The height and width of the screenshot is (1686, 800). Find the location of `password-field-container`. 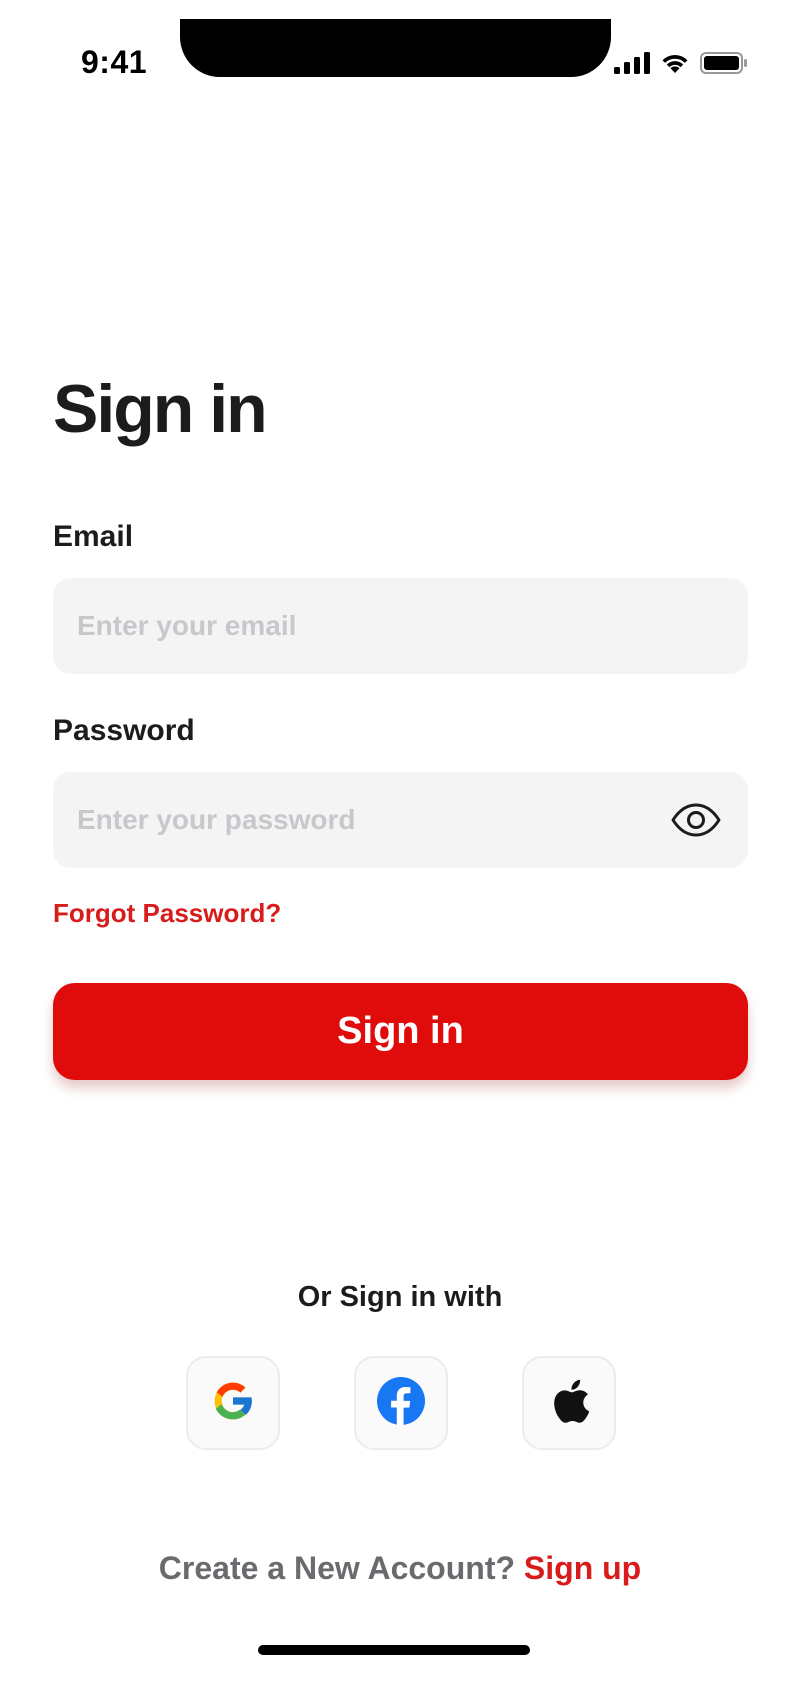

password-field-container is located at coordinates (400, 820).